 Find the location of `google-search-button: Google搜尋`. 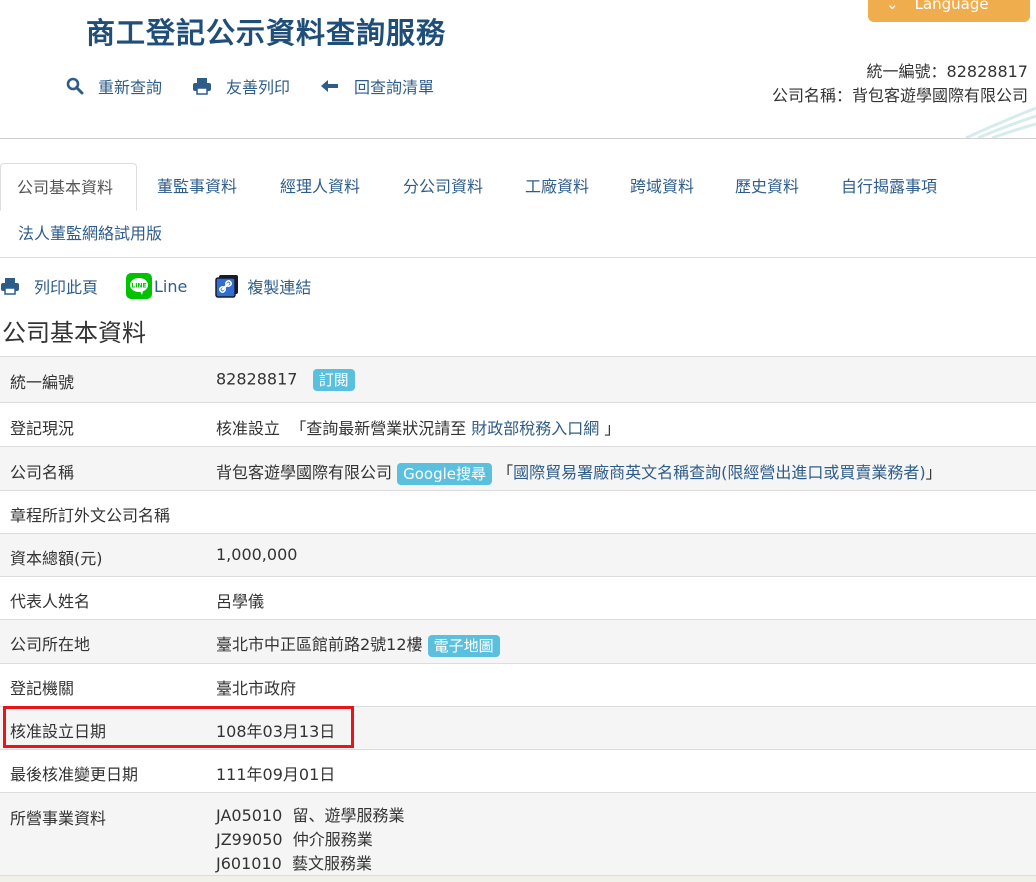

google-search-button: Google搜尋 is located at coordinates (445, 473).